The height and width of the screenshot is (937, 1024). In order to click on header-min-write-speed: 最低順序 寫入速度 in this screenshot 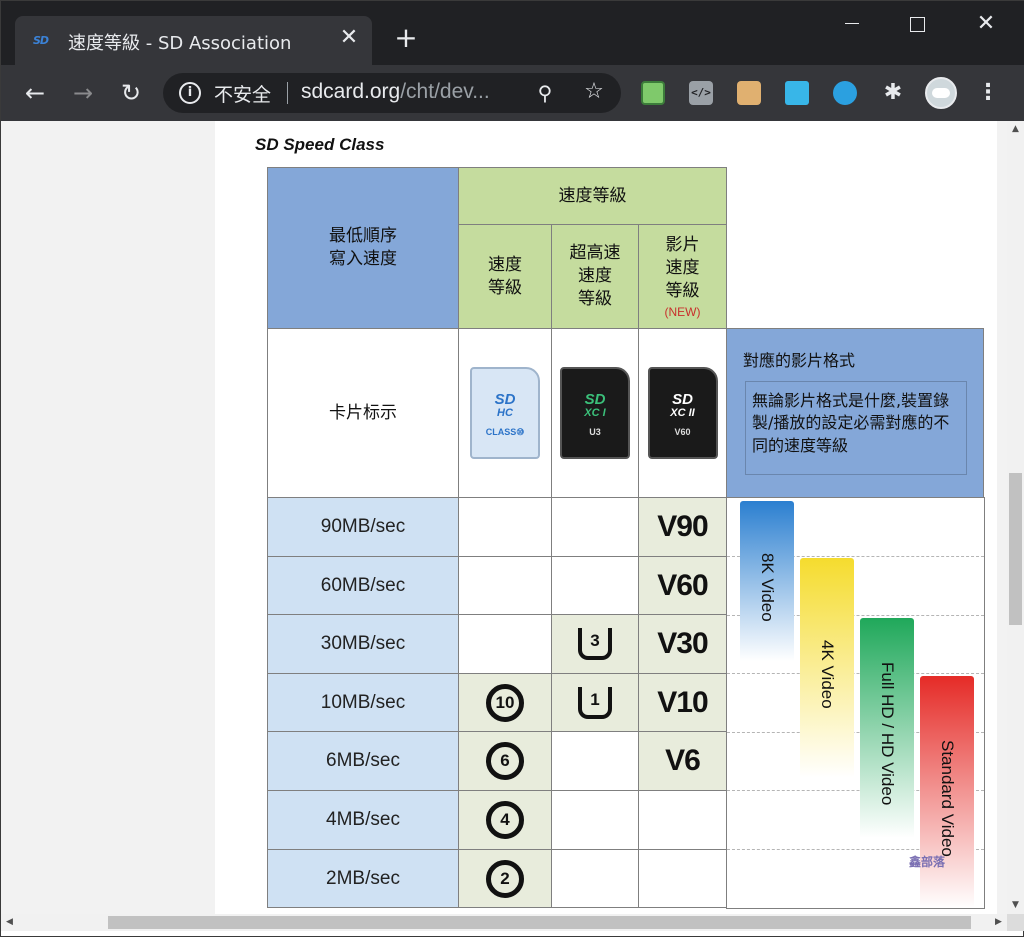, I will do `click(363, 248)`.